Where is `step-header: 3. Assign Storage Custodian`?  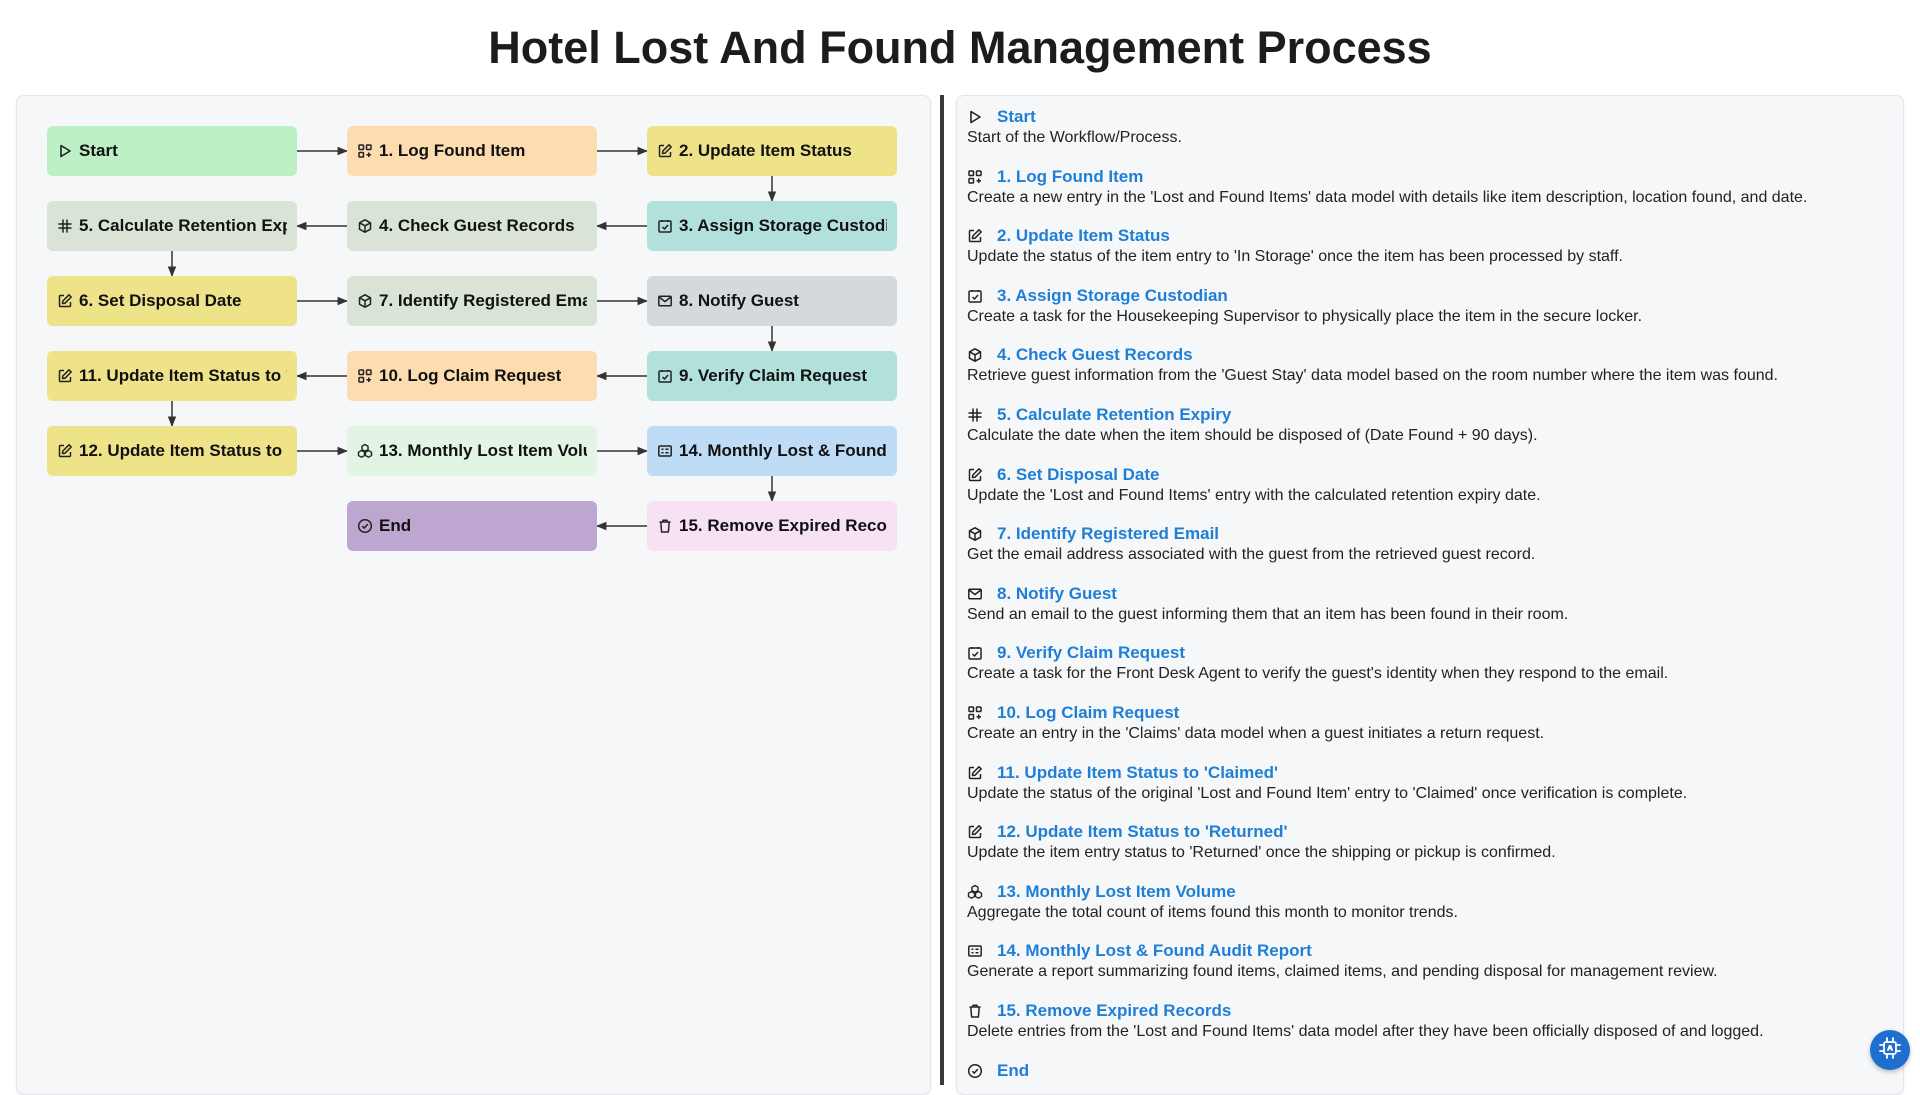
step-header: 3. Assign Storage Custodian is located at coordinates (1427, 296).